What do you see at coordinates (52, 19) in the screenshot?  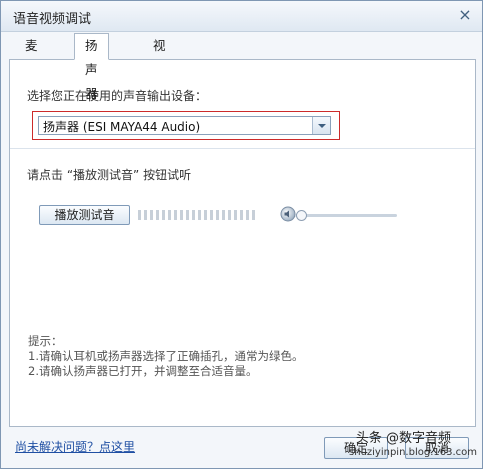 I see `dialog-title: 语音视频调试` at bounding box center [52, 19].